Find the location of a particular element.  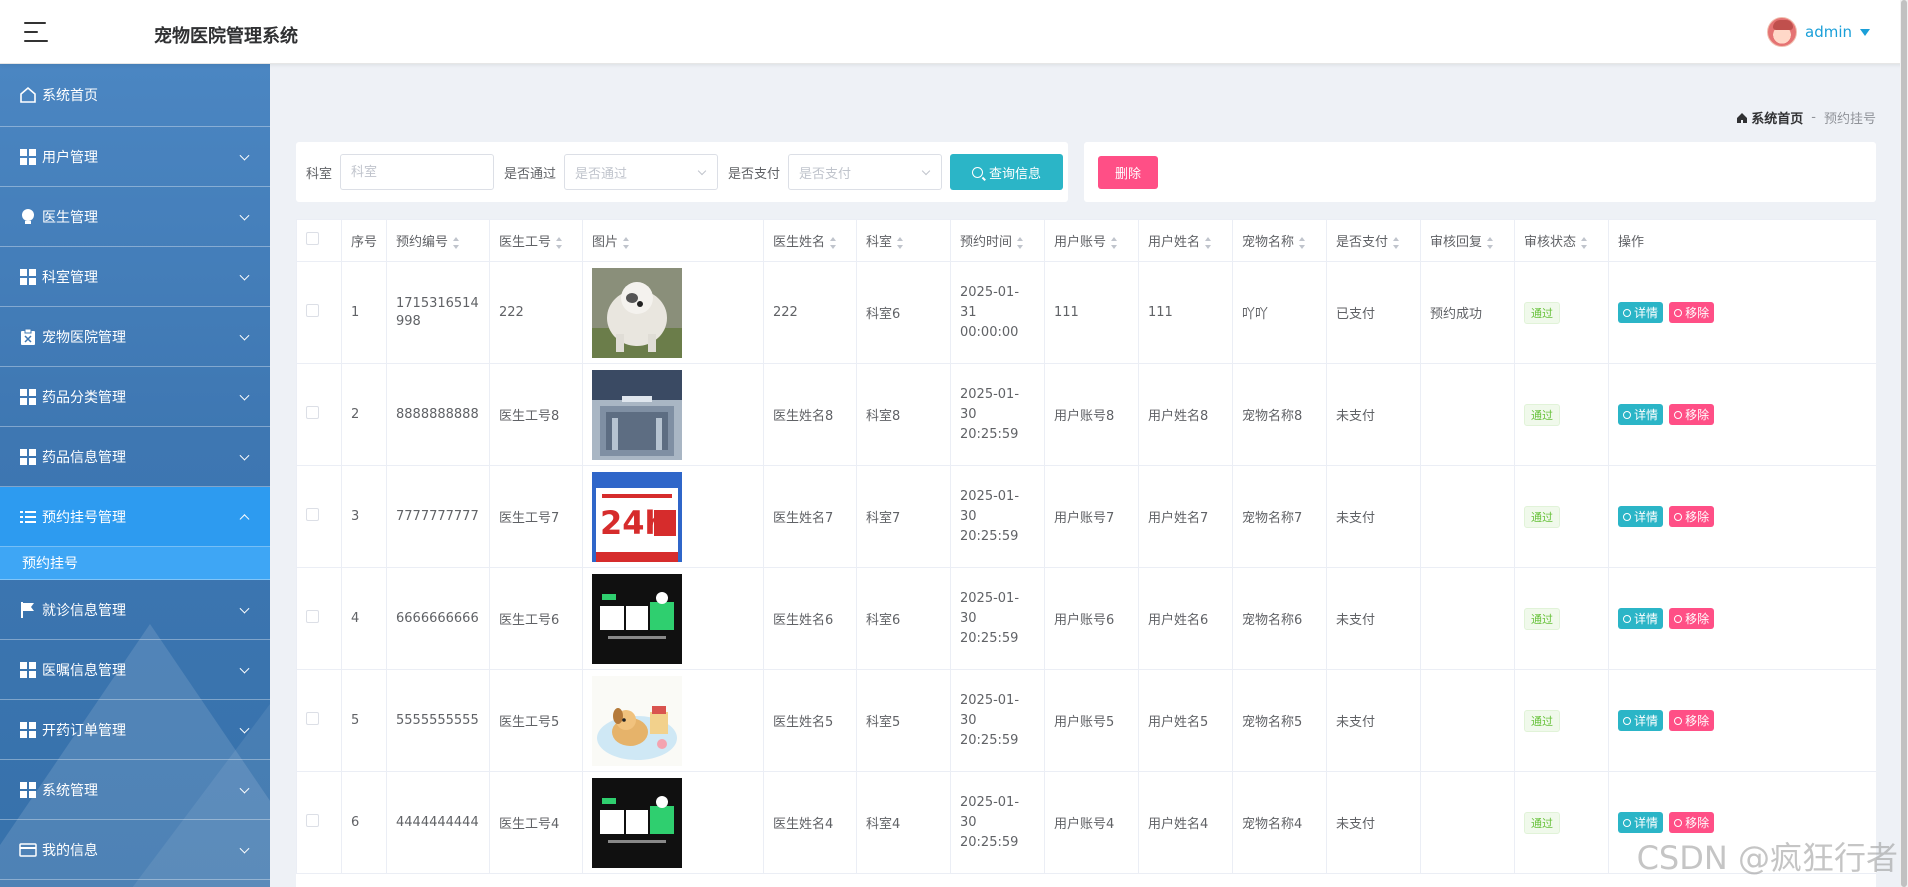

sidebar-item-system: 系统管理 is located at coordinates (135, 790).